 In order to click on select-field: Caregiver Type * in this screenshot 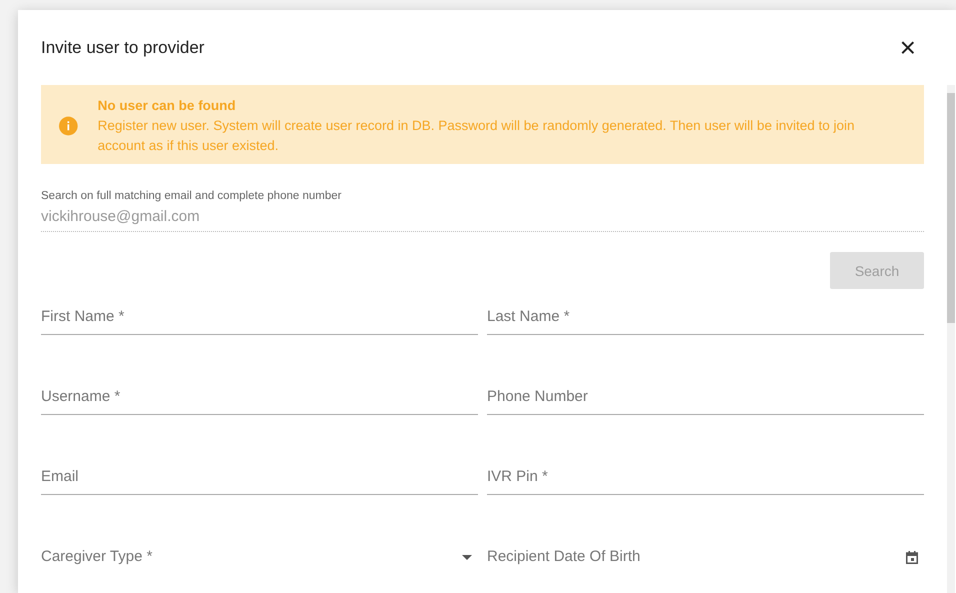, I will do `click(251, 557)`.